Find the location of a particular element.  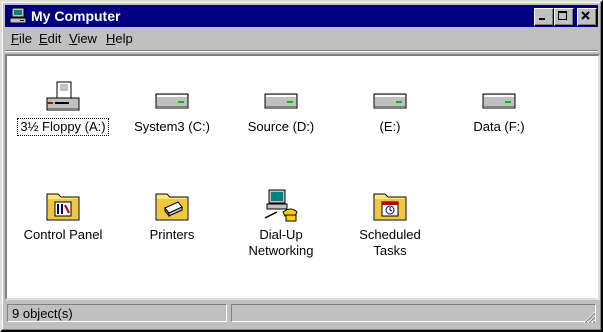

resize-grip-icon is located at coordinates (589, 317).